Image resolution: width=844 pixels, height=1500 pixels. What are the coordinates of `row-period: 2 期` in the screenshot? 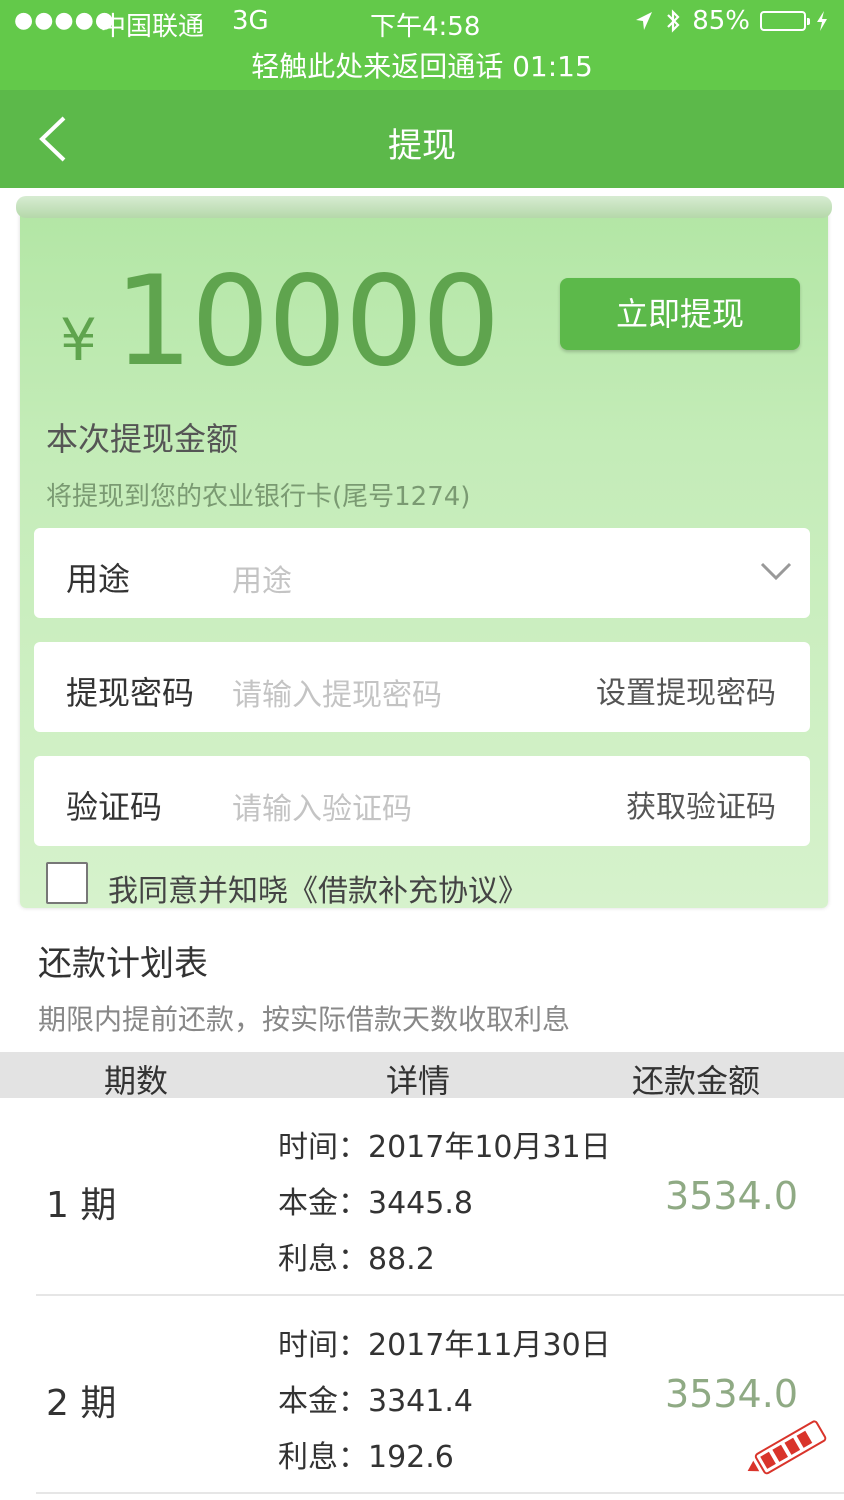 It's located at (81, 1403).